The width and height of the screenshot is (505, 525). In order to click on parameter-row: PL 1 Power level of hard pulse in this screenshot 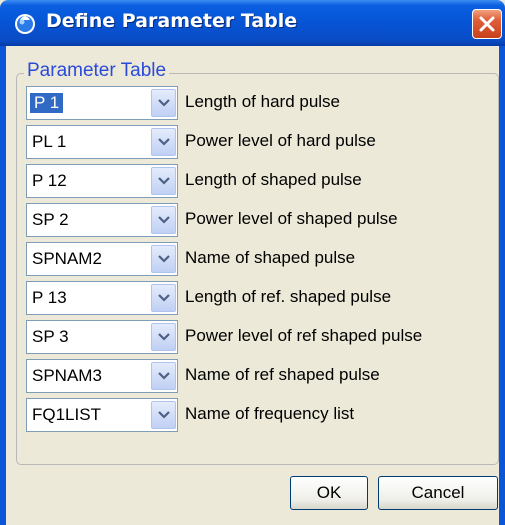, I will do `click(261, 142)`.